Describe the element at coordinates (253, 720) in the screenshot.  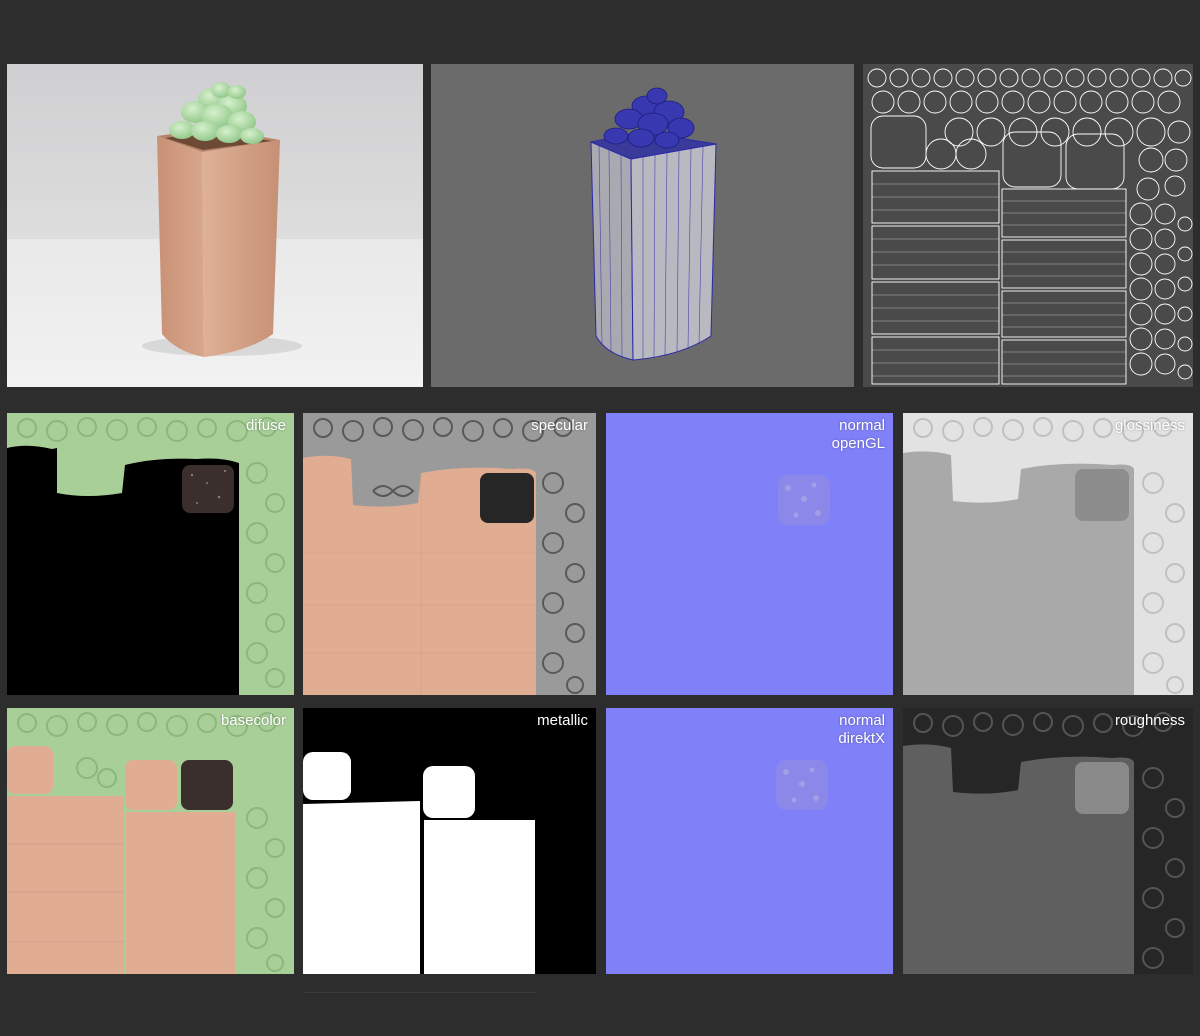
I see `map-label: basecolor` at that location.